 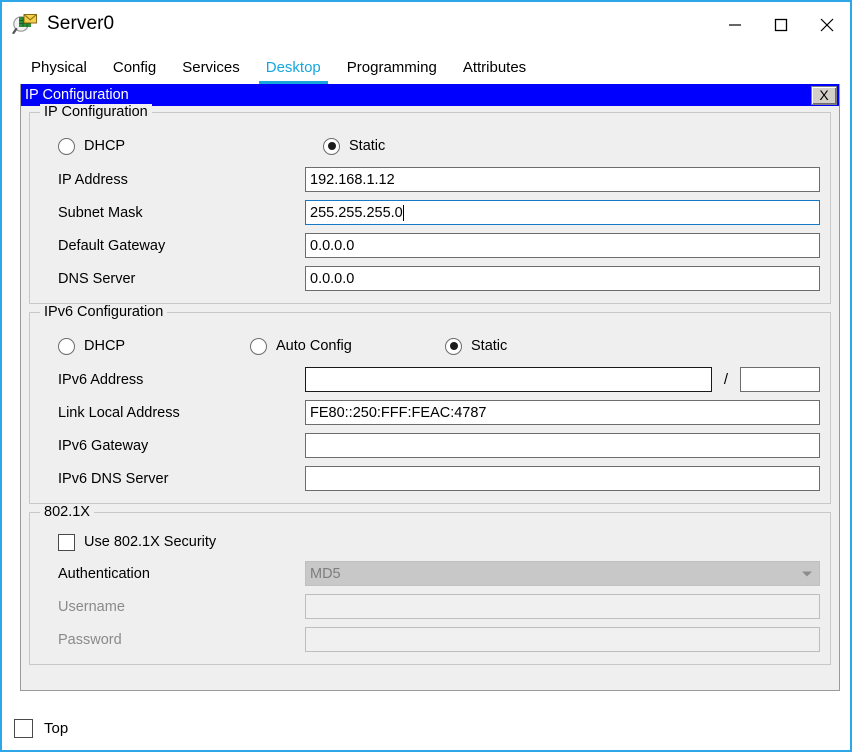 I want to click on tab-services-label: Services, so click(x=211, y=67).